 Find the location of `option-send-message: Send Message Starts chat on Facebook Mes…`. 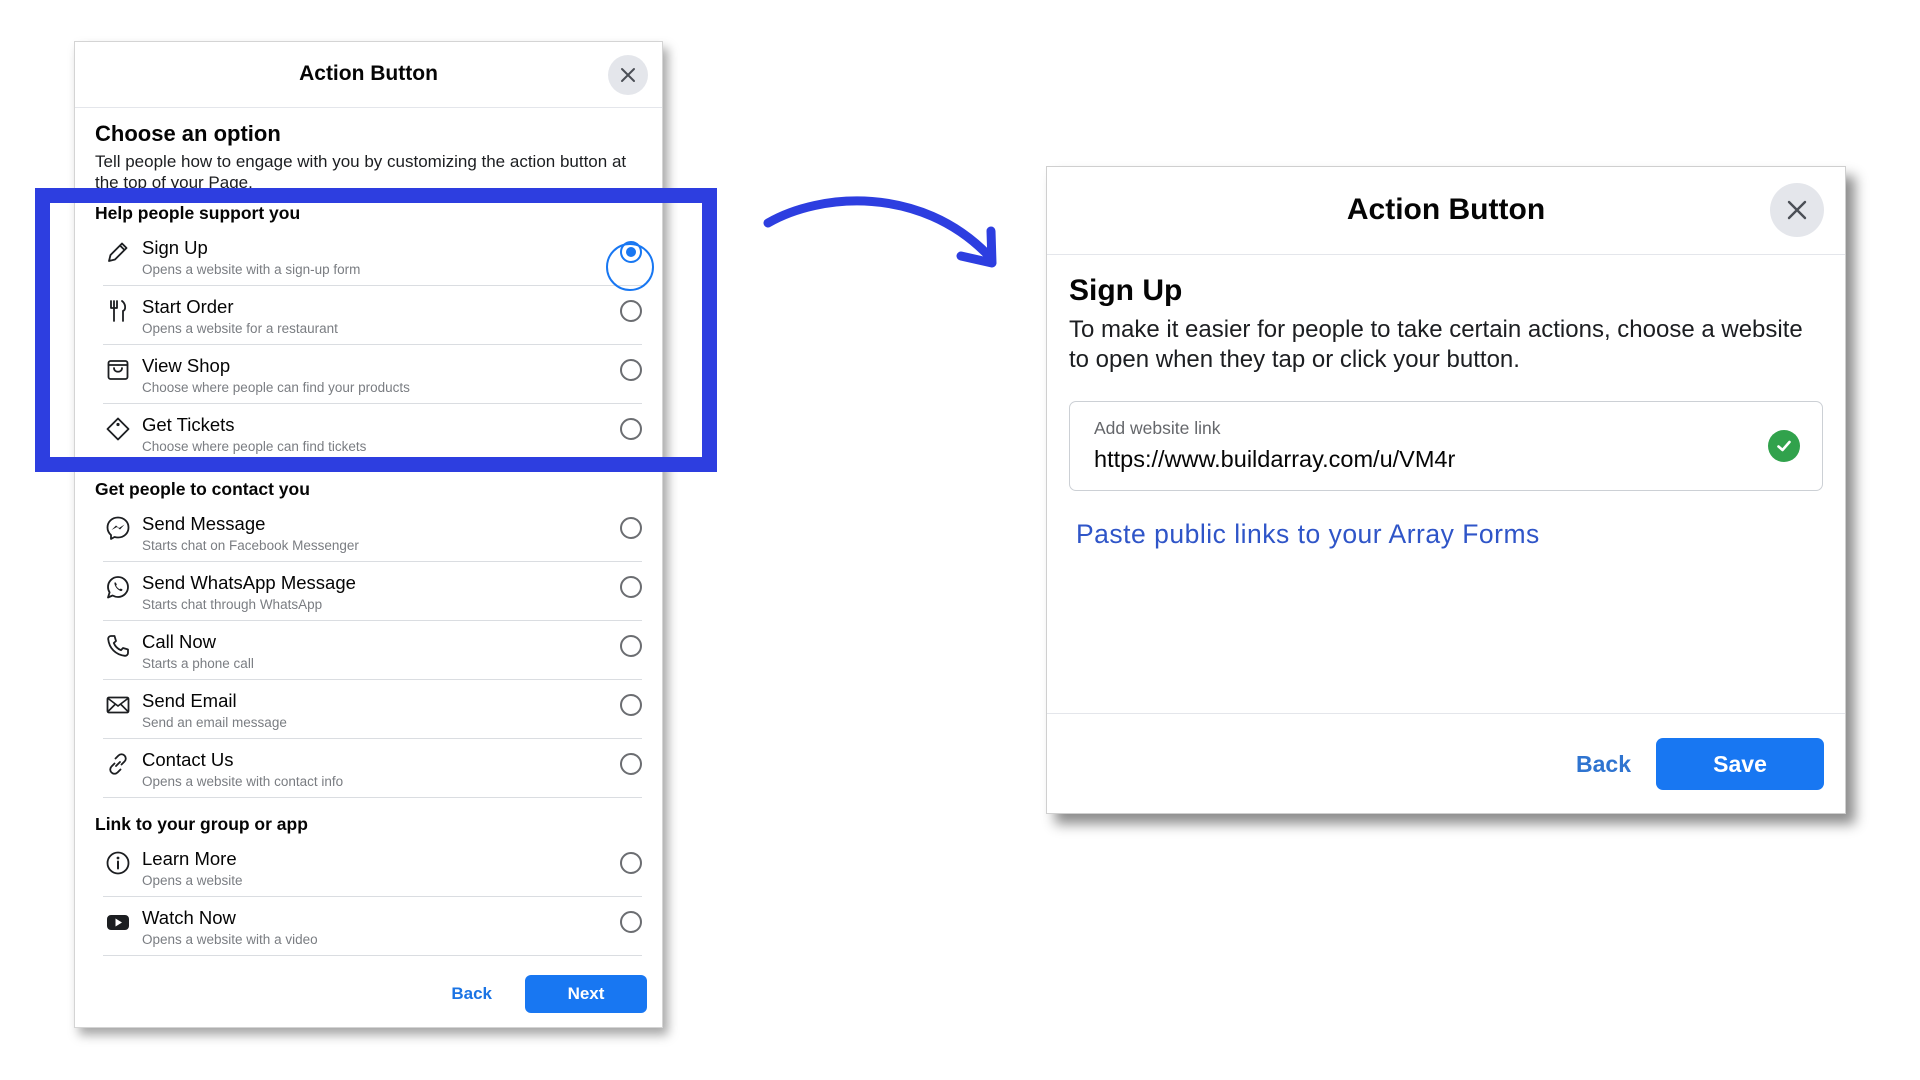

option-send-message: Send Message Starts chat on Facebook Mes… is located at coordinates (372, 532).